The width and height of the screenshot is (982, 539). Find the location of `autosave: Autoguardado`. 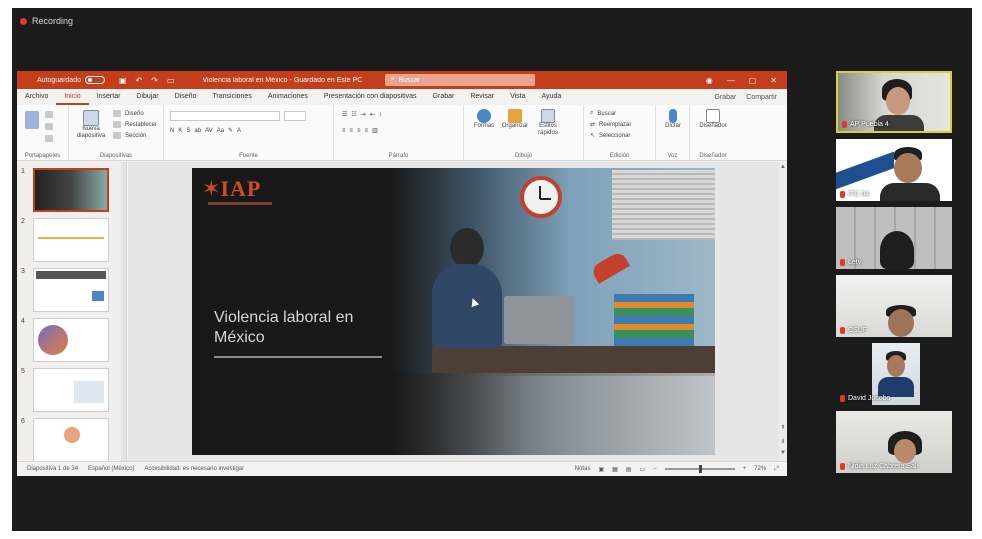

autosave: Autoguardado is located at coordinates (71, 80).